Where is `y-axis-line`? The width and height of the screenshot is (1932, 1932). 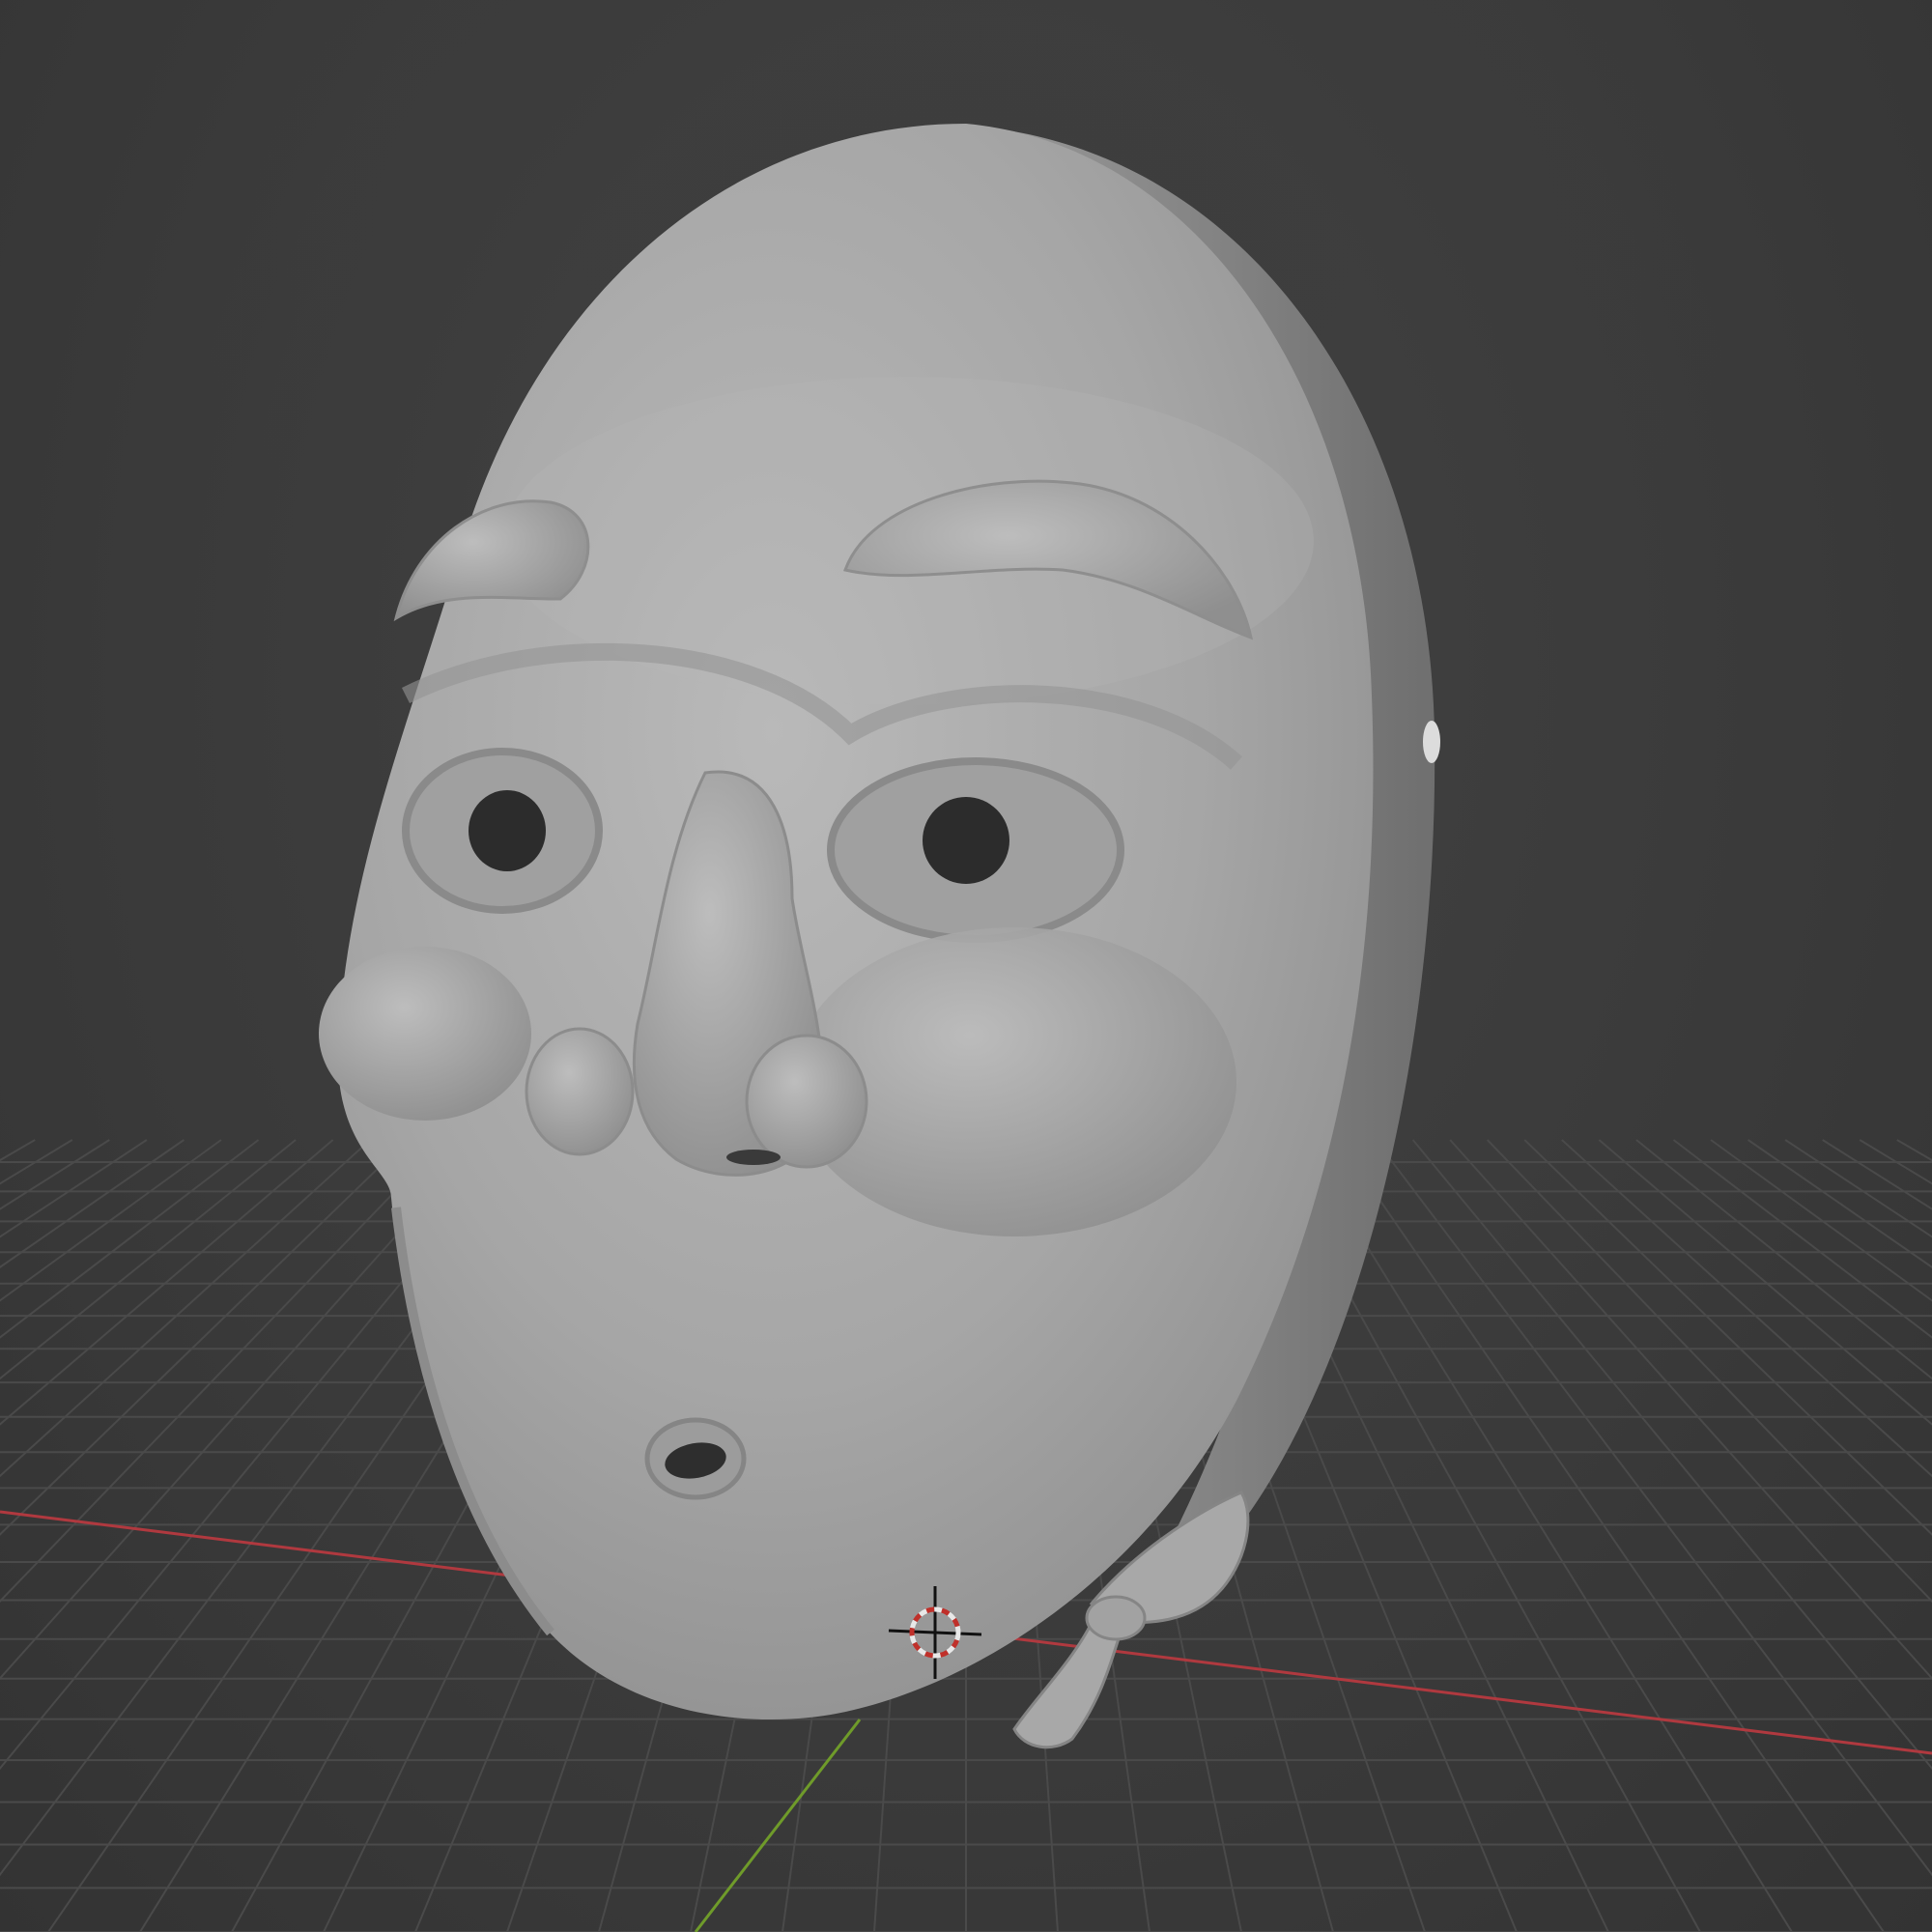
y-axis-line is located at coordinates (778, 1825).